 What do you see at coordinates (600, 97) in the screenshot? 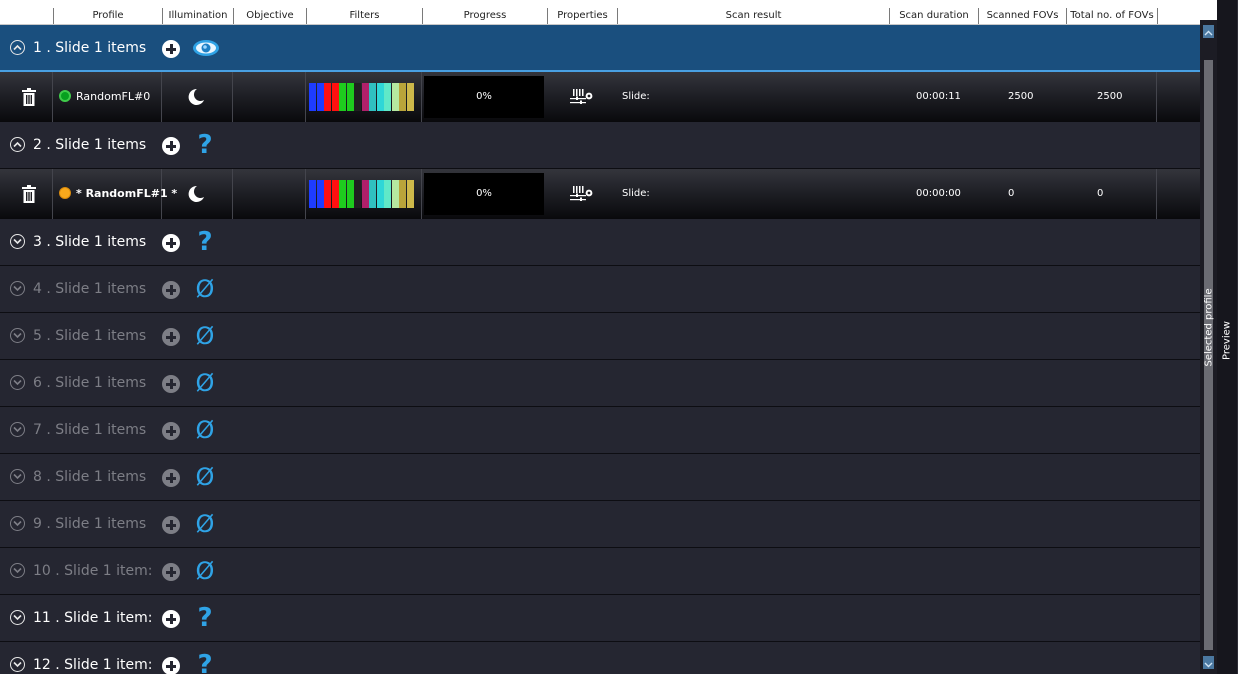
I see `profile-row: RandomFL#0 0% Slide: 00:00:11 2500 2500` at bounding box center [600, 97].